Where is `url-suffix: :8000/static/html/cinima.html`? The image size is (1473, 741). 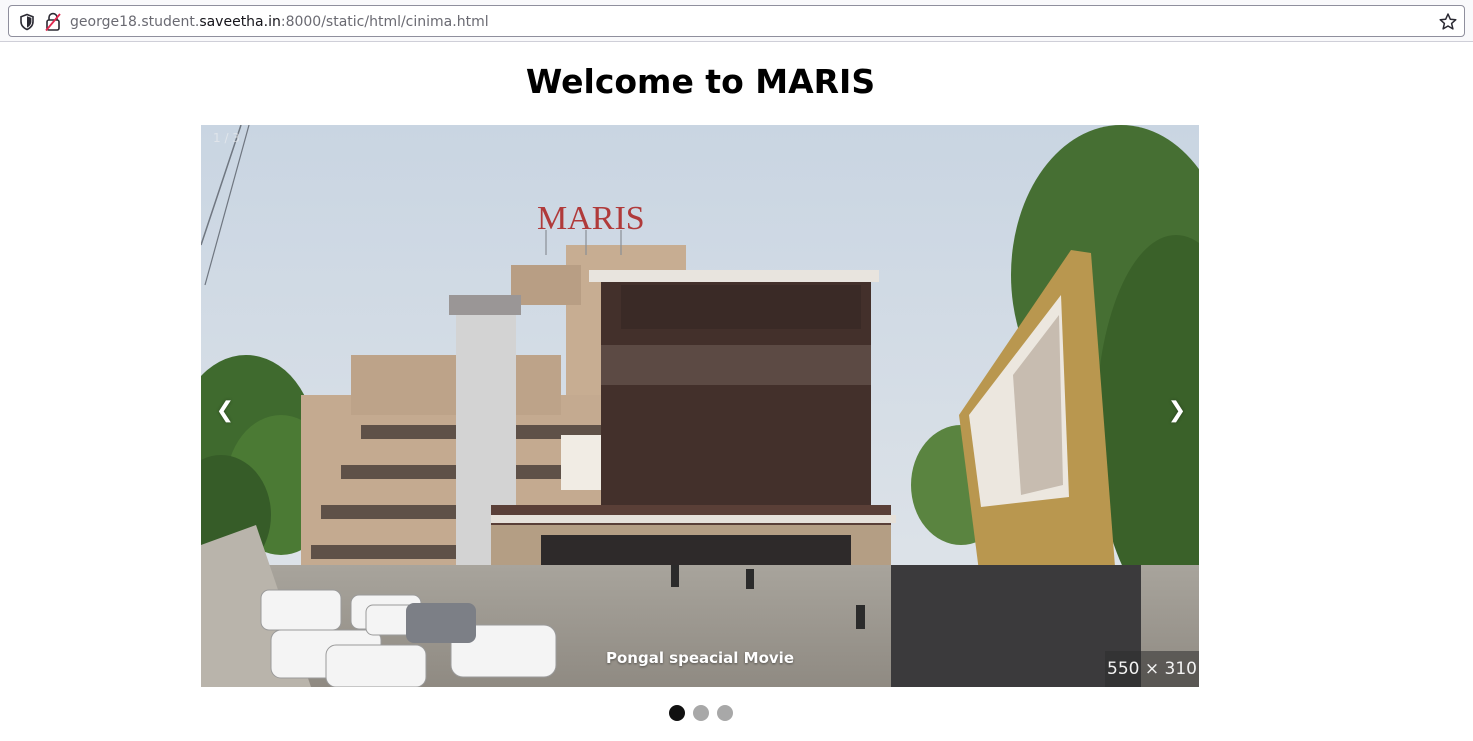 url-suffix: :8000/static/html/cinima.html is located at coordinates (384, 22).